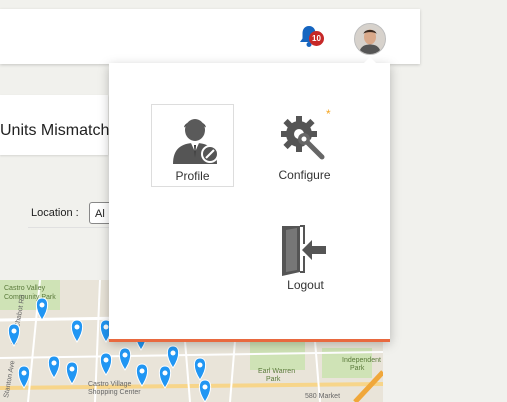 The image size is (507, 402). Describe the element at coordinates (192, 176) in the screenshot. I see `profile-label: Profile` at that location.